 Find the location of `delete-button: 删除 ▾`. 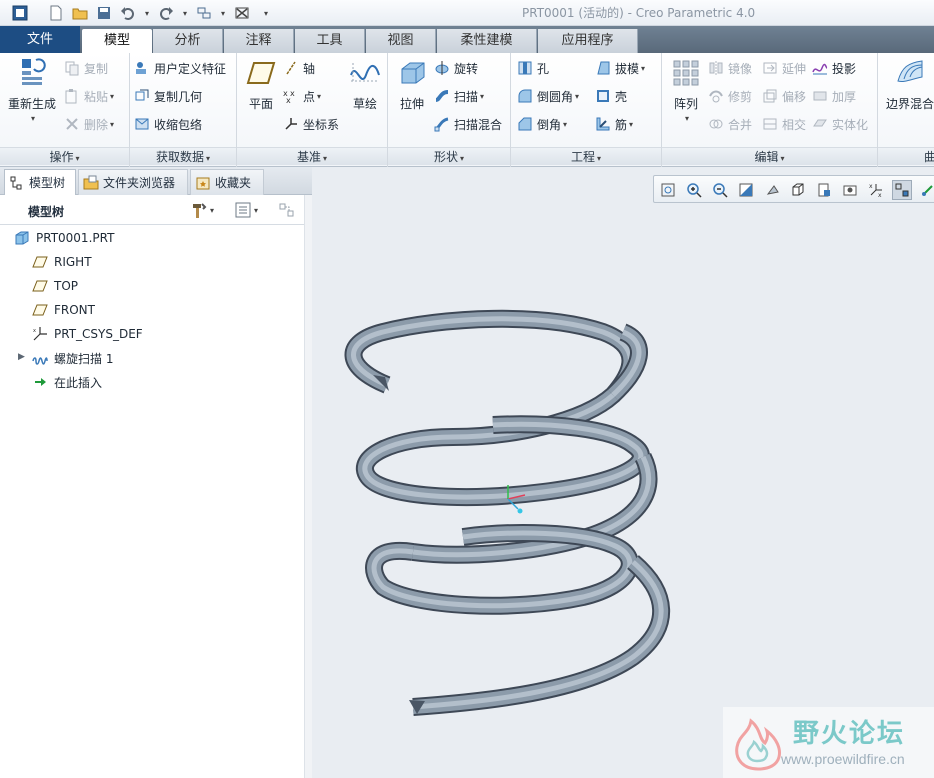

delete-button: 删除 ▾ is located at coordinates (89, 124).